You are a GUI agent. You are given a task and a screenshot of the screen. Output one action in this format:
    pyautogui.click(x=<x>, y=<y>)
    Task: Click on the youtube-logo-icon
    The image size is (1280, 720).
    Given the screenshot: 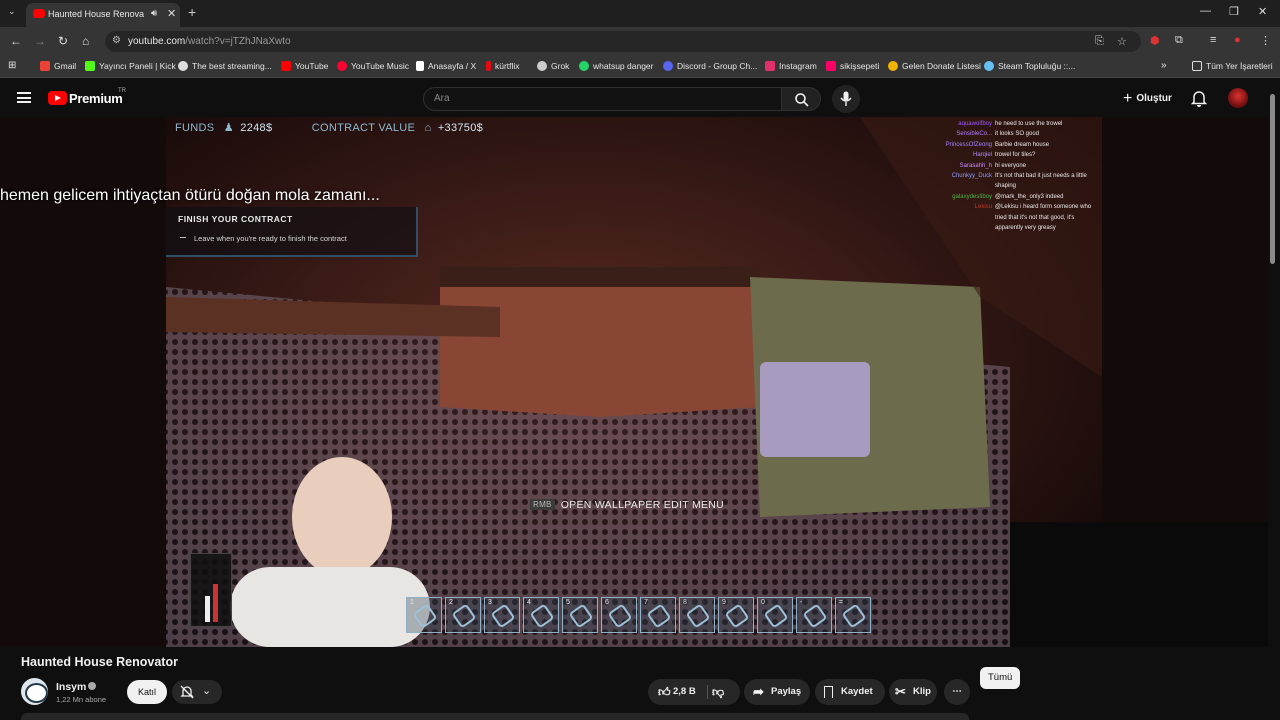 What is the action you would take?
    pyautogui.click(x=57, y=98)
    